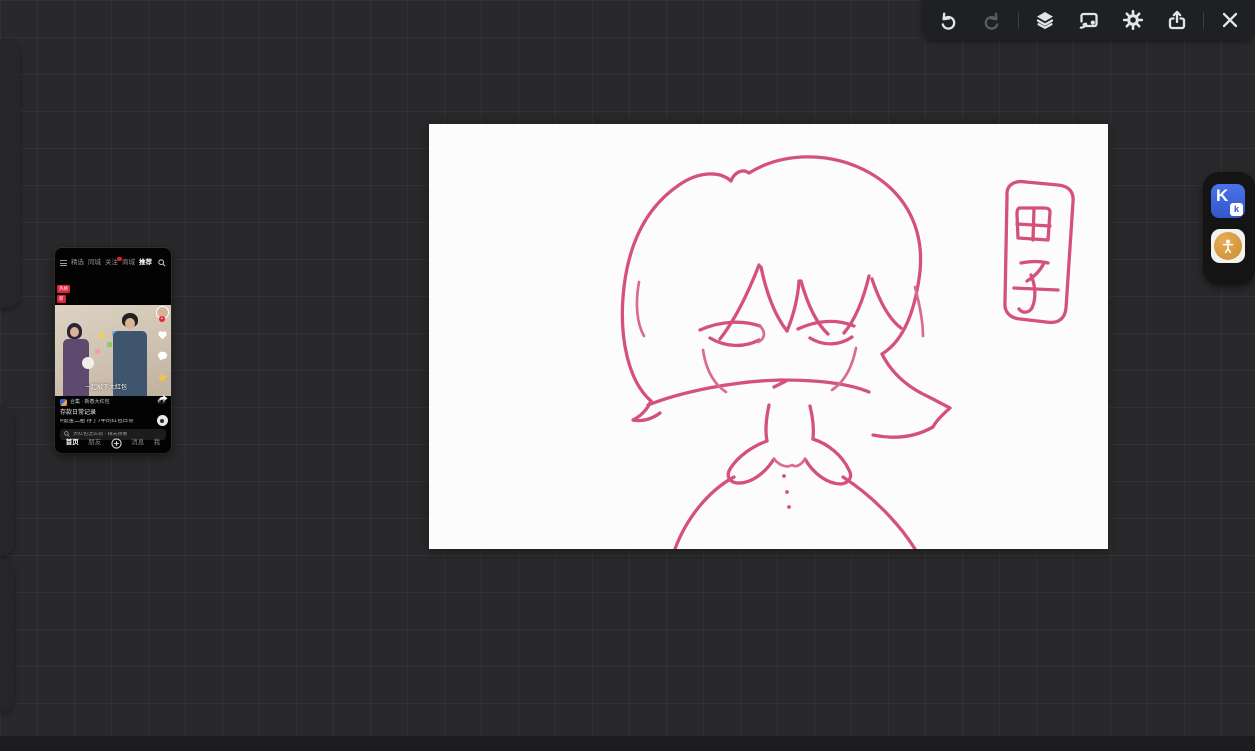  I want to click on menu-icon, so click(63, 263).